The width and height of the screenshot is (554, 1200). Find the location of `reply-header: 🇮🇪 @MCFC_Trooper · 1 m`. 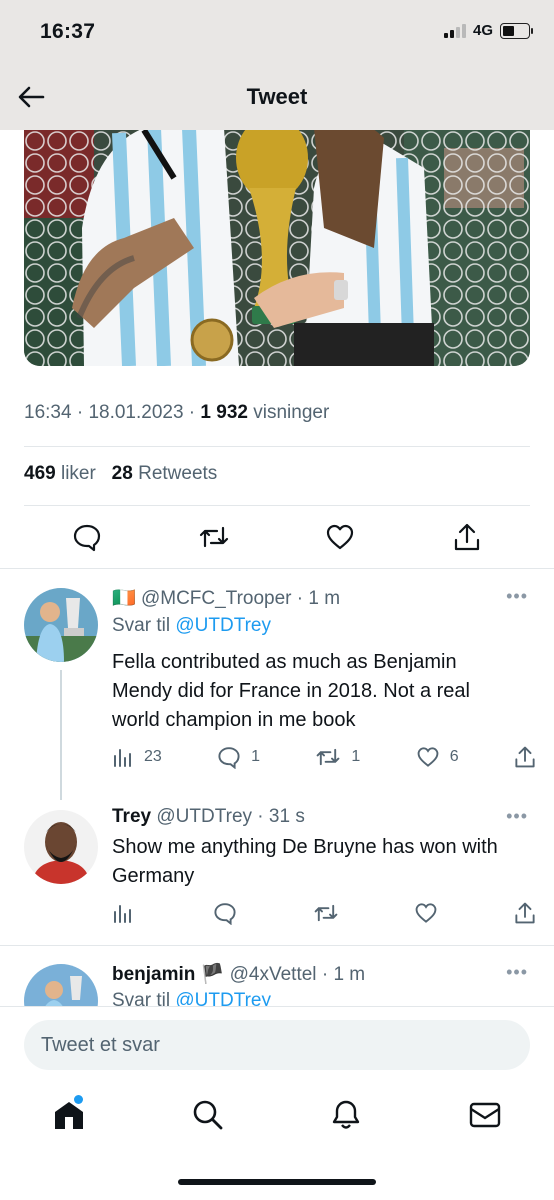

reply-header: 🇮🇪 @MCFC_Trooper · 1 m is located at coordinates (226, 598).